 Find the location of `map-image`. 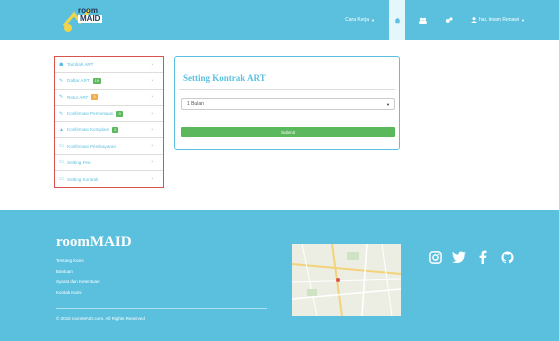

map-image is located at coordinates (346, 280).